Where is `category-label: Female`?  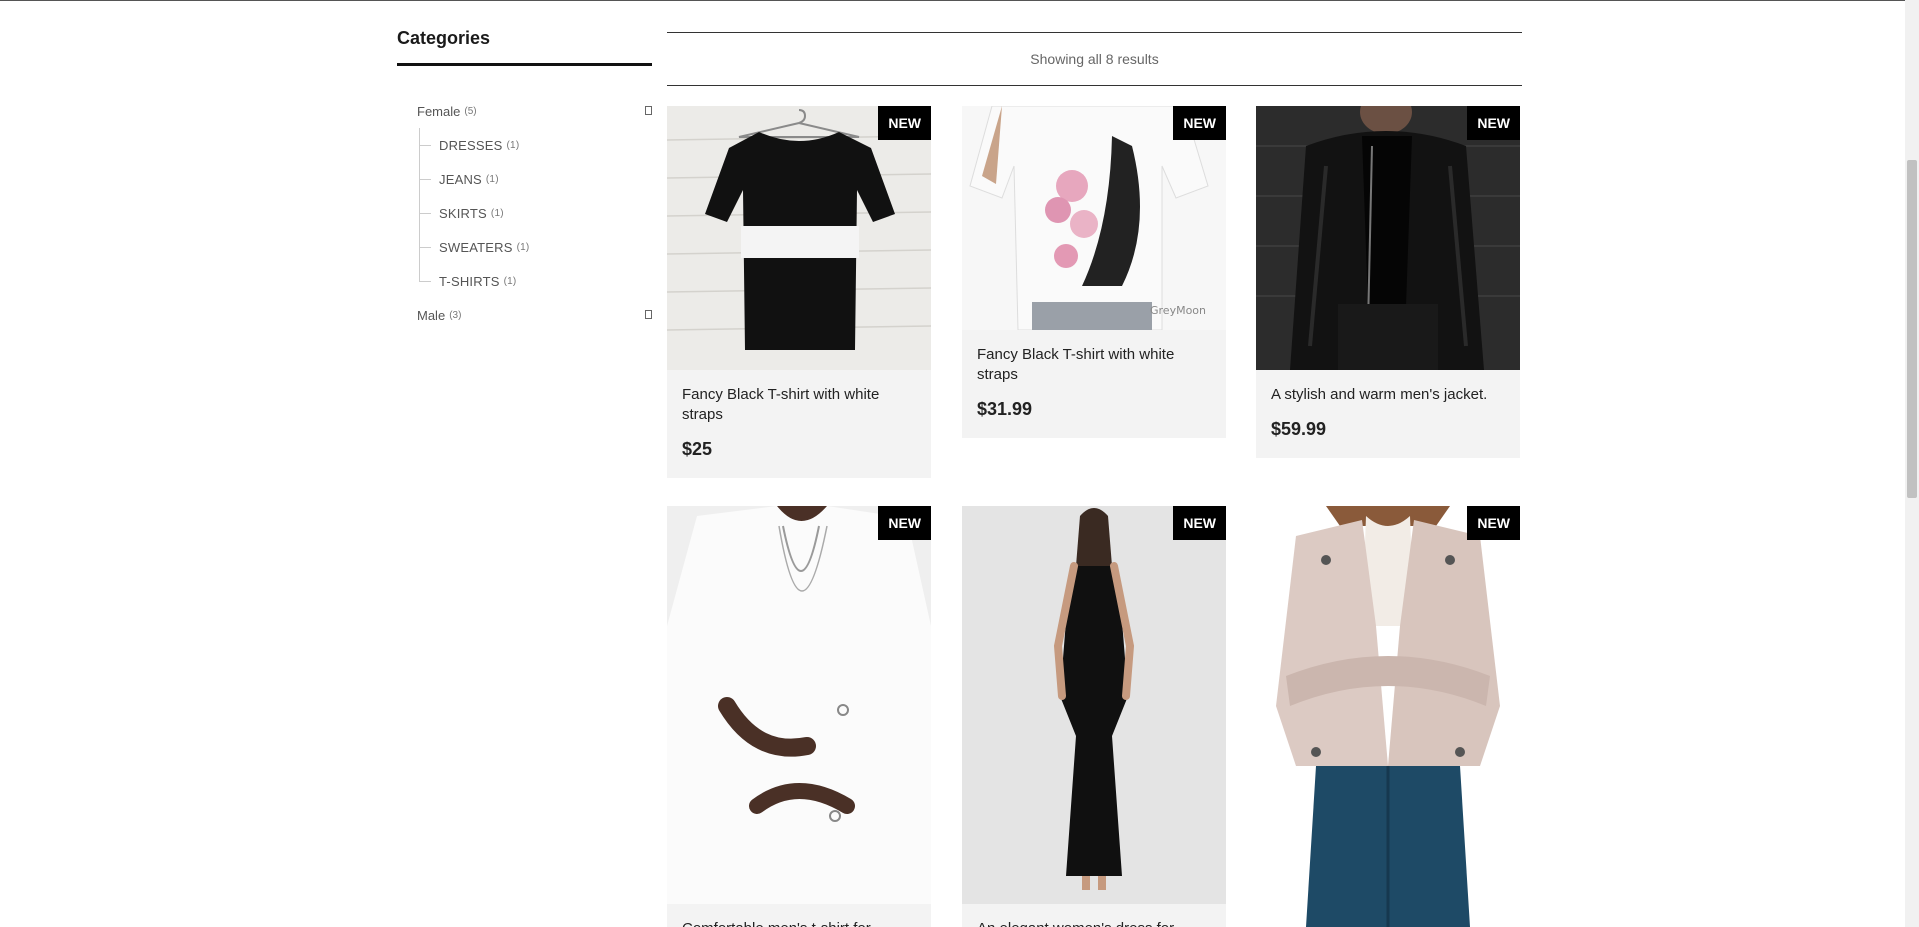 category-label: Female is located at coordinates (438, 111).